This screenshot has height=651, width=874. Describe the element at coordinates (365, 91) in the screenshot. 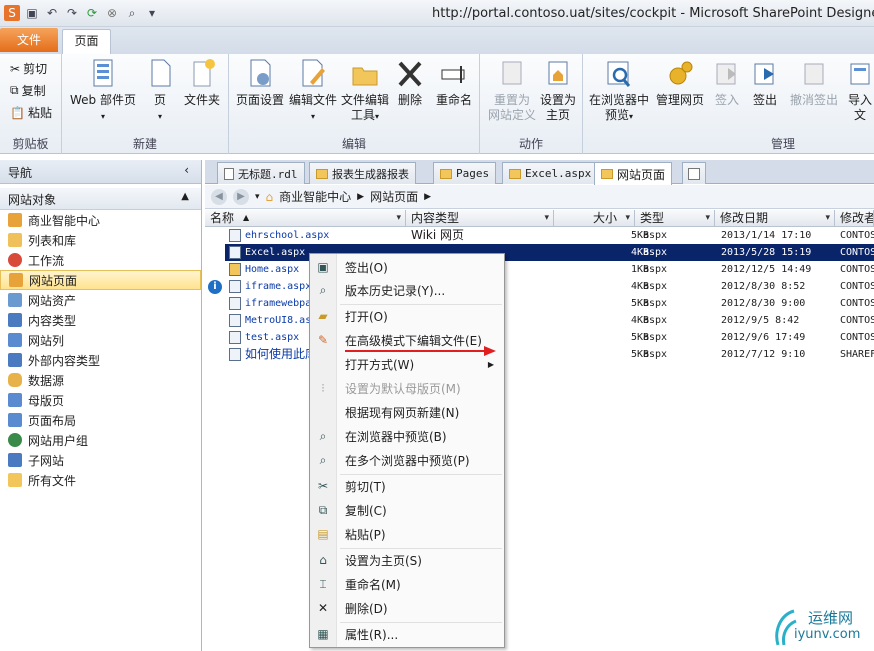

I see `file-edit-tools-button: 文件编辑 工具▾` at that location.